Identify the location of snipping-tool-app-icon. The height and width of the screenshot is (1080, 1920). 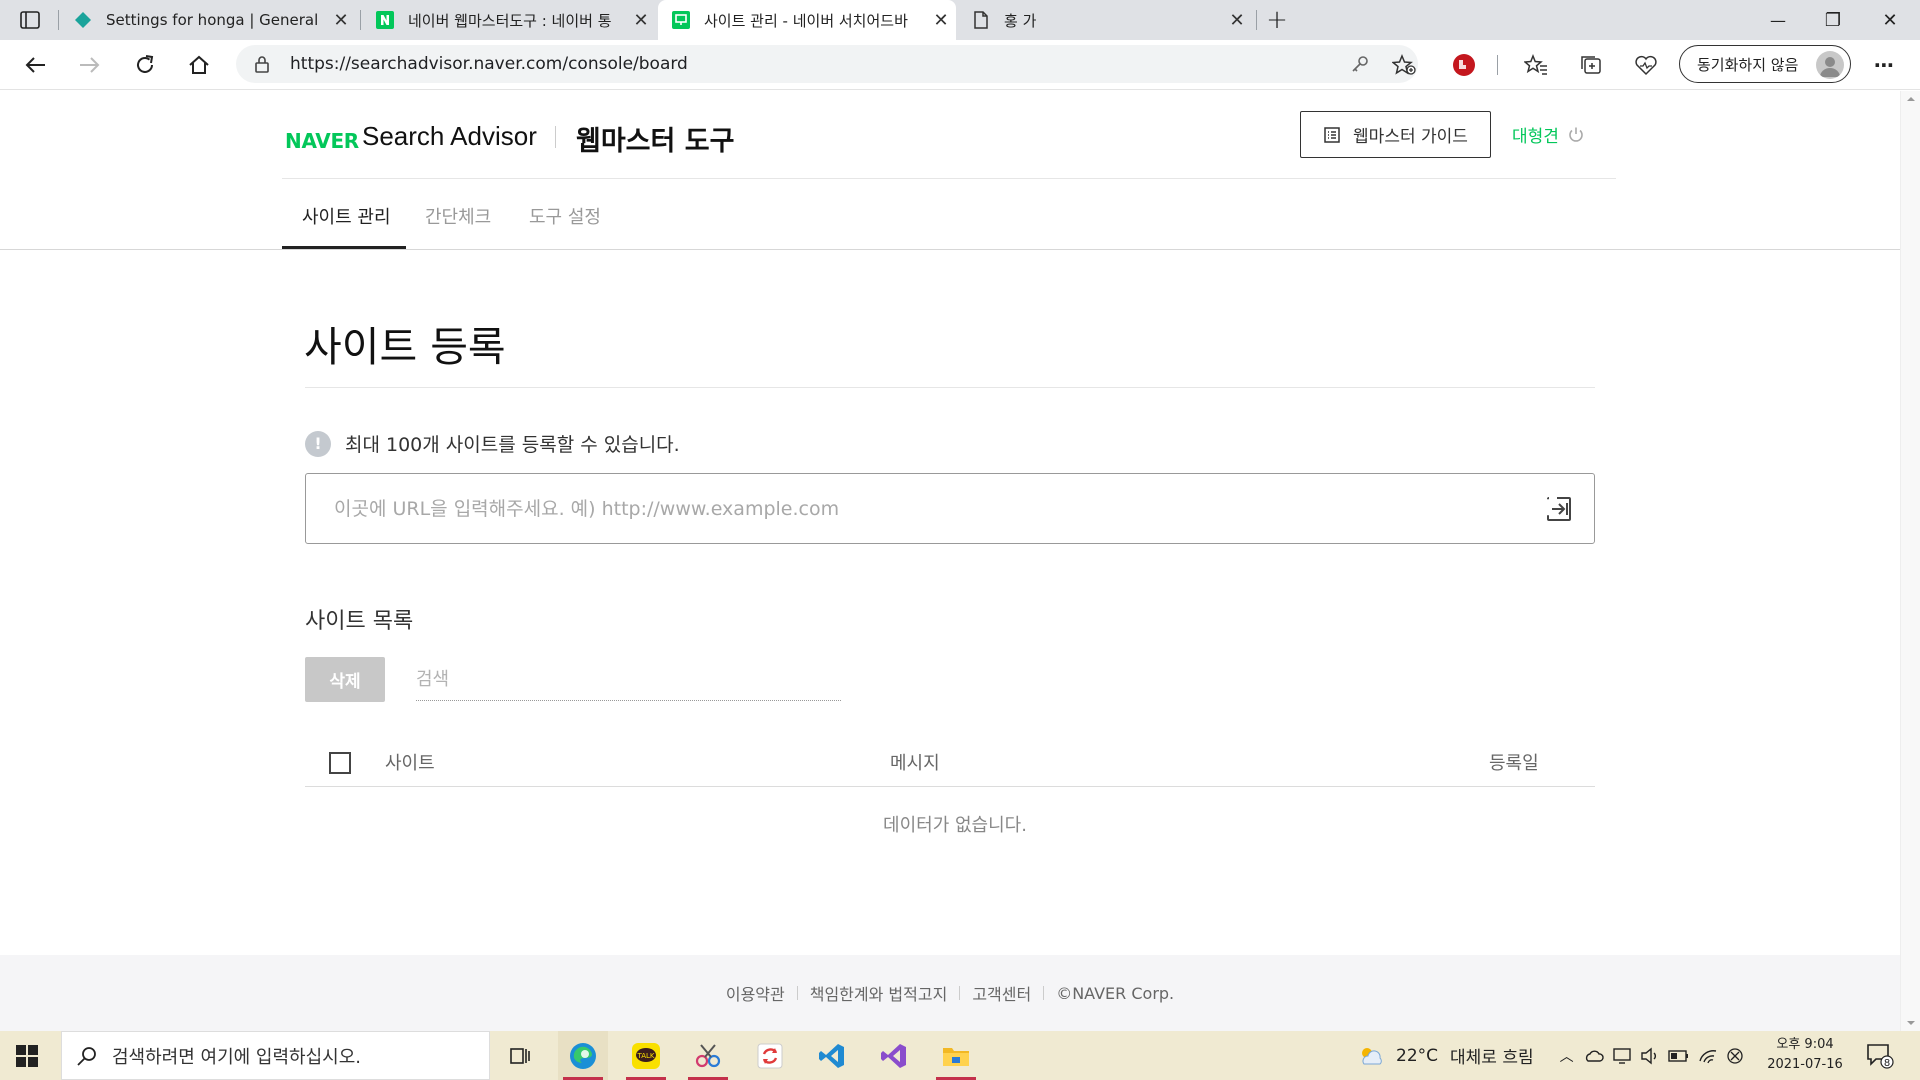
(708, 1055).